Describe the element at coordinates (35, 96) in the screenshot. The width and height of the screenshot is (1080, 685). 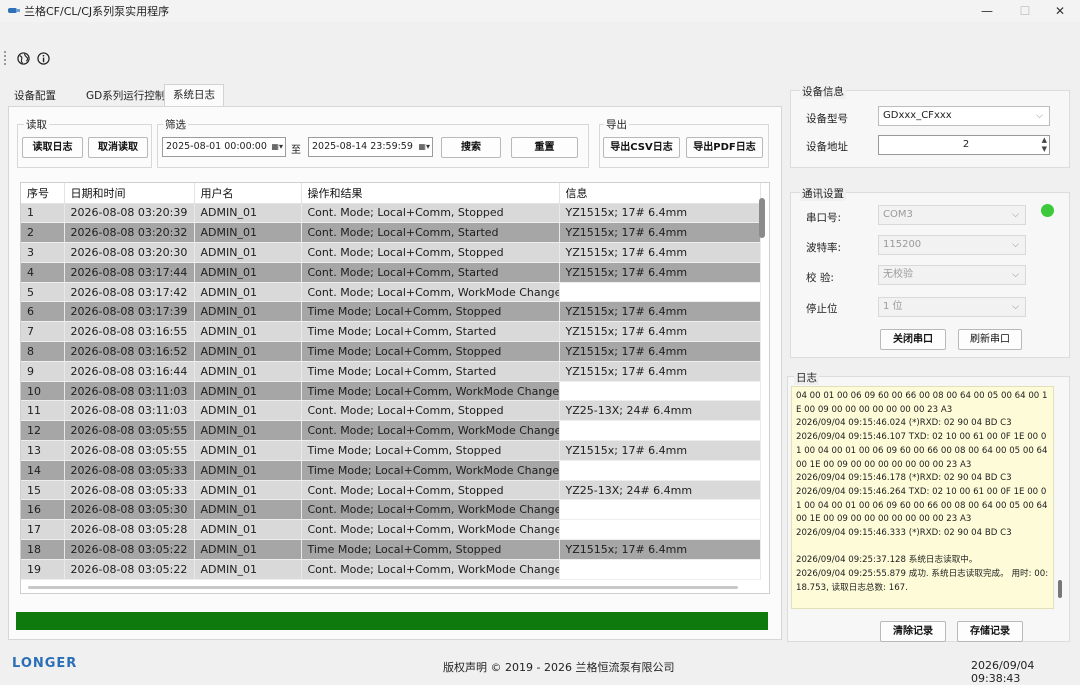
I see `tab-device-config: 设备配置` at that location.